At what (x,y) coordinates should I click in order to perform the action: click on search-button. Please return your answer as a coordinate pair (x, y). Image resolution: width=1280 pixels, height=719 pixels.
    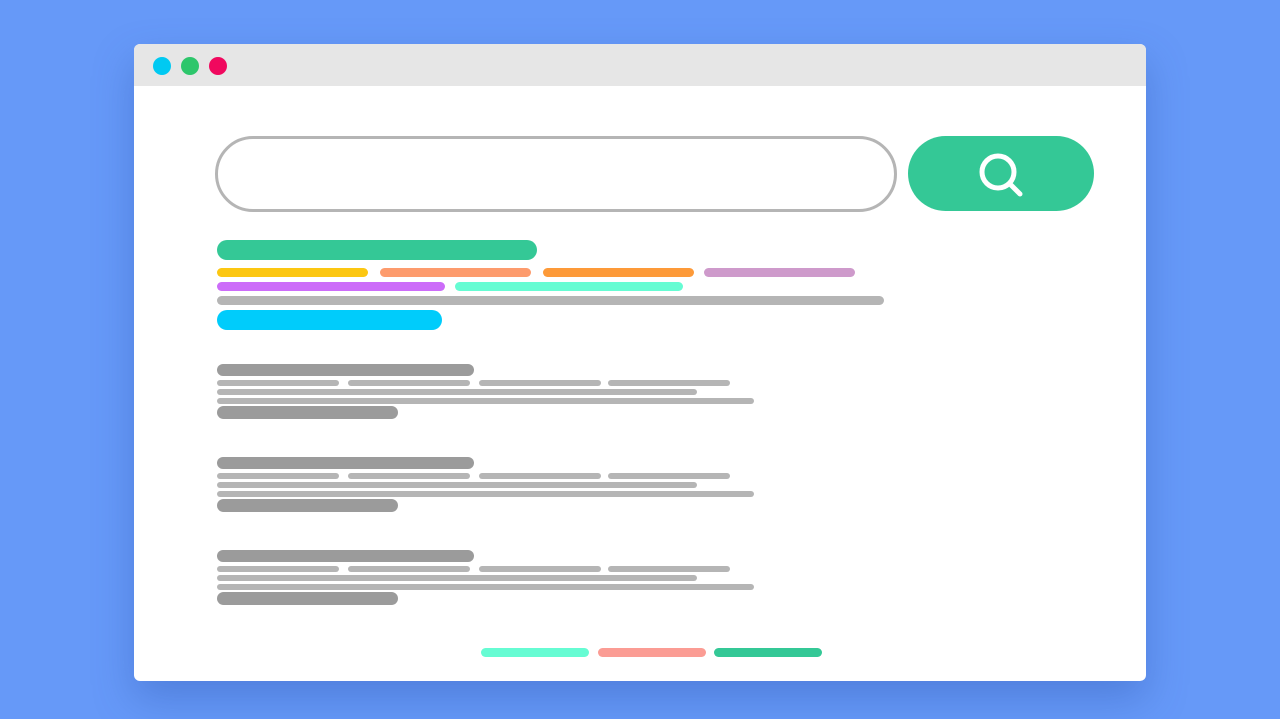
    Looking at the image, I should click on (1001, 173).